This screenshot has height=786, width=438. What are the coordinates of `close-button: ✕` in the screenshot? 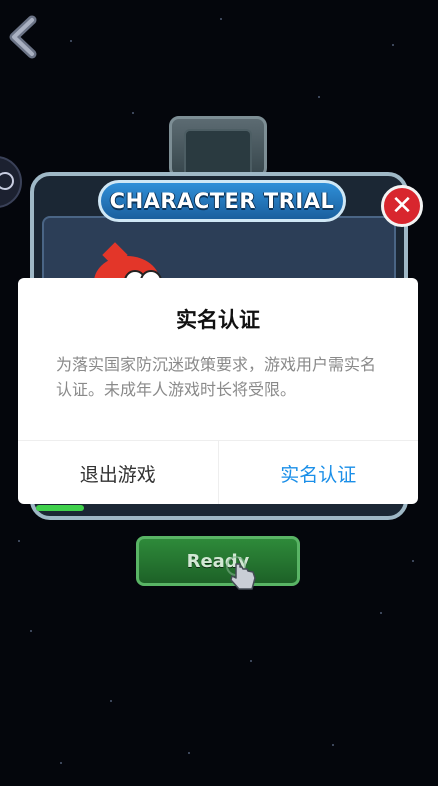 It's located at (402, 206).